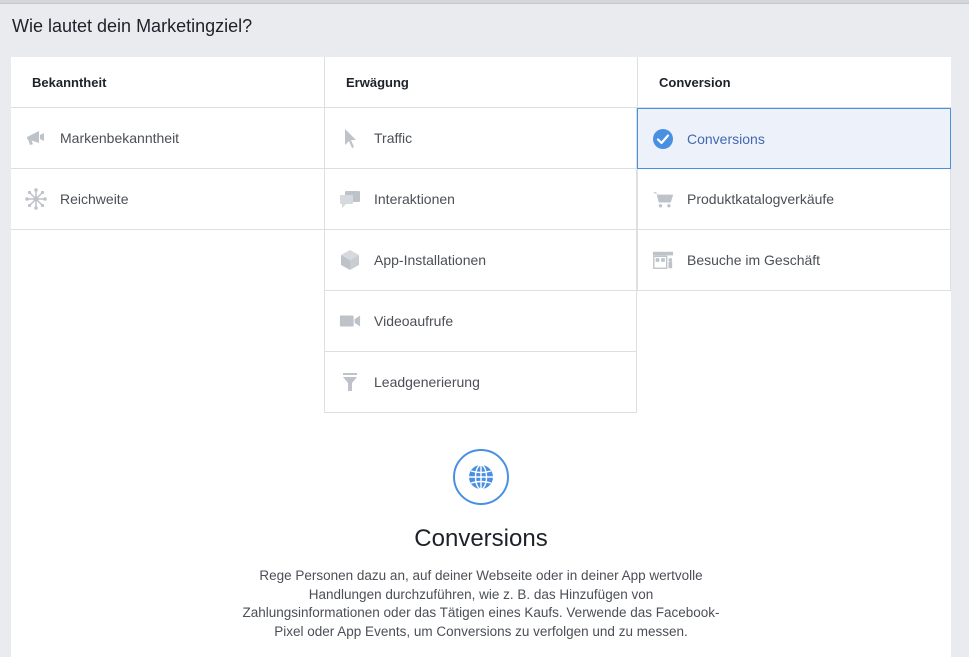  Describe the element at coordinates (663, 260) in the screenshot. I see `store-icon` at that location.